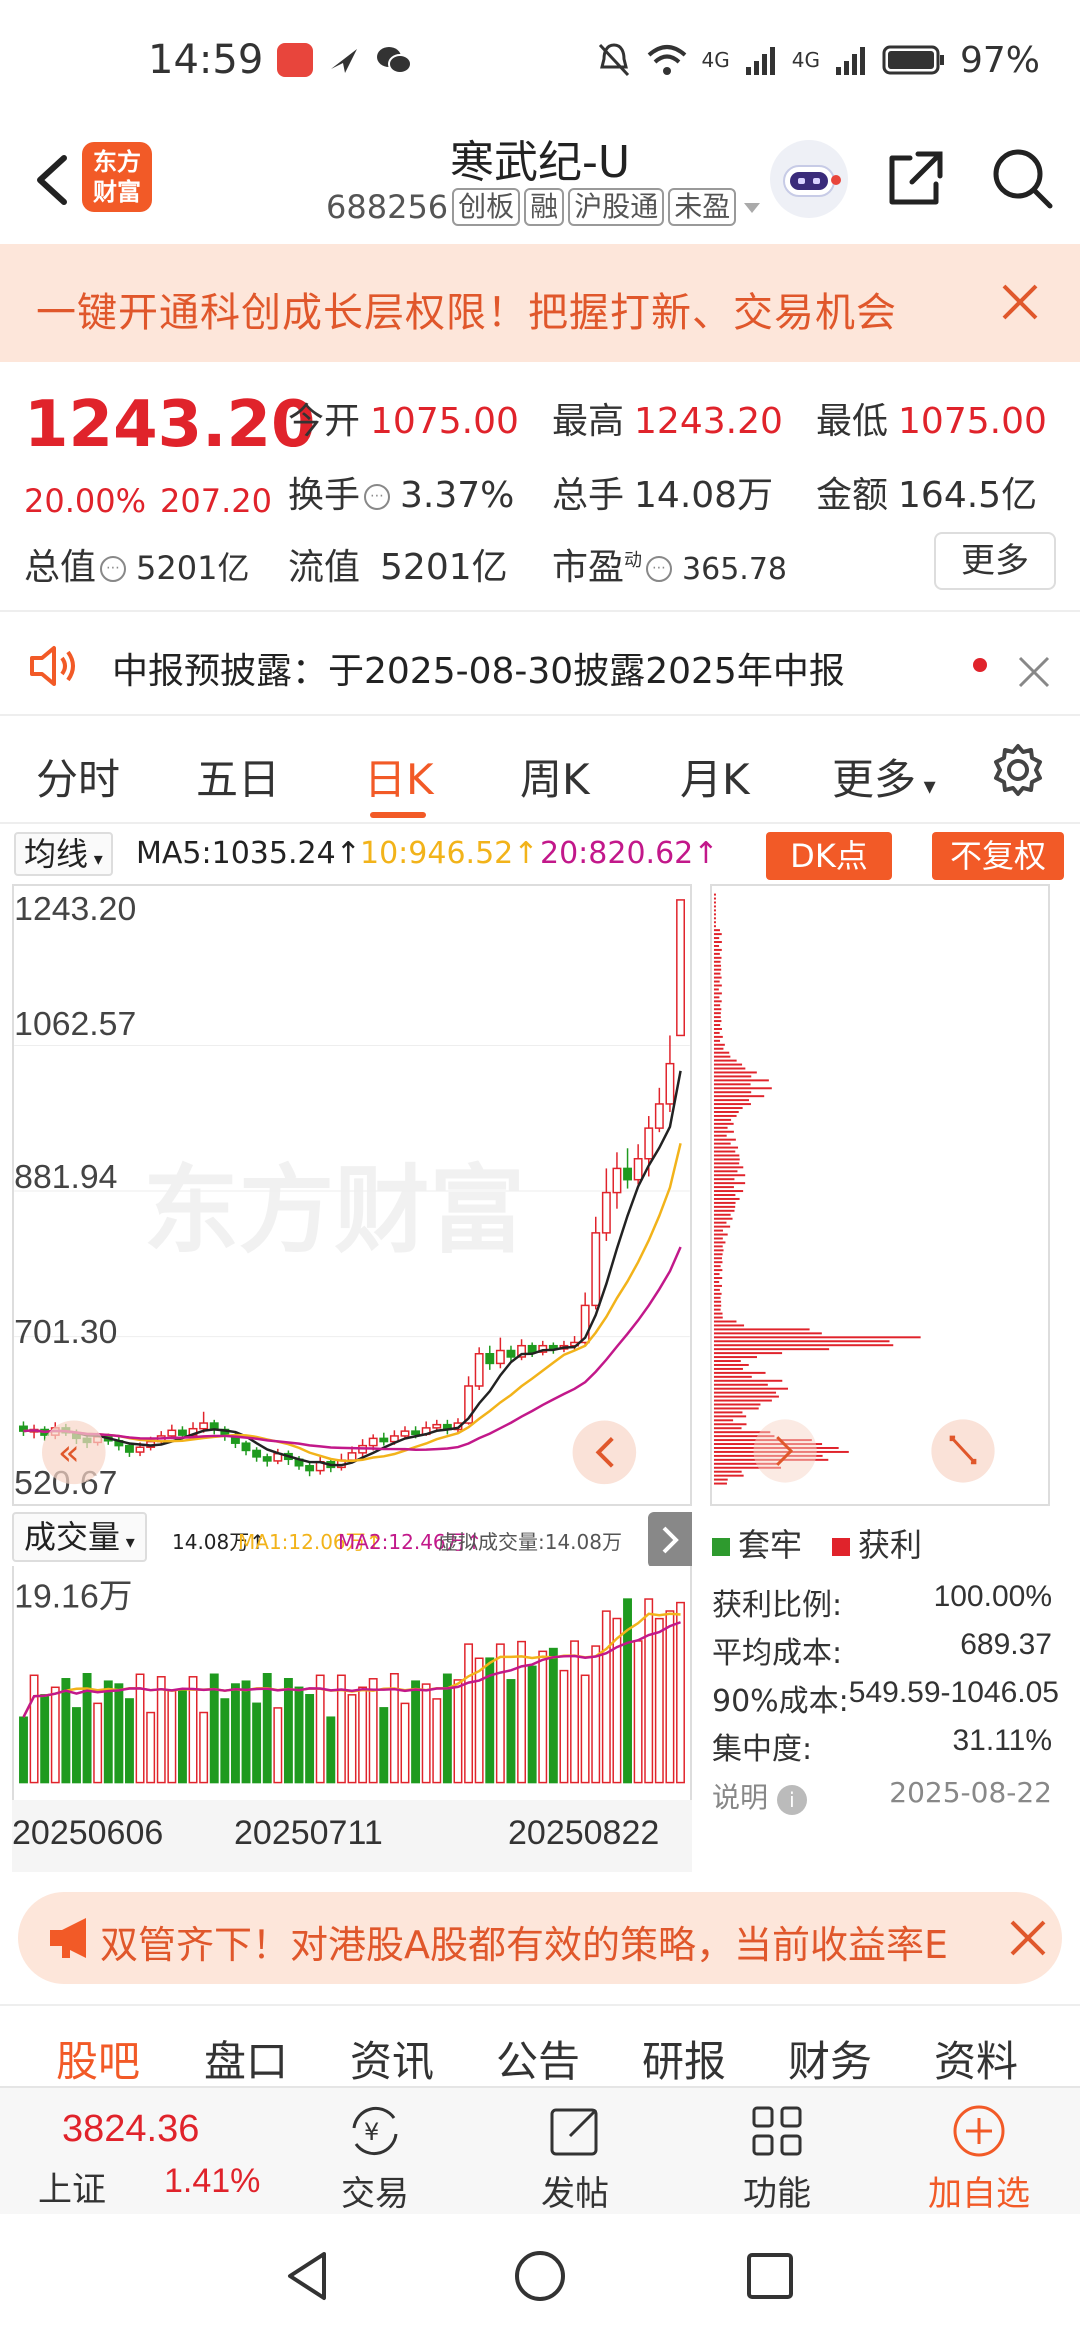 Image resolution: width=1080 pixels, height=2340 pixels. I want to click on promo-banner: 一键开通科创成长层权限！把握打新、交易机会, so click(540, 303).